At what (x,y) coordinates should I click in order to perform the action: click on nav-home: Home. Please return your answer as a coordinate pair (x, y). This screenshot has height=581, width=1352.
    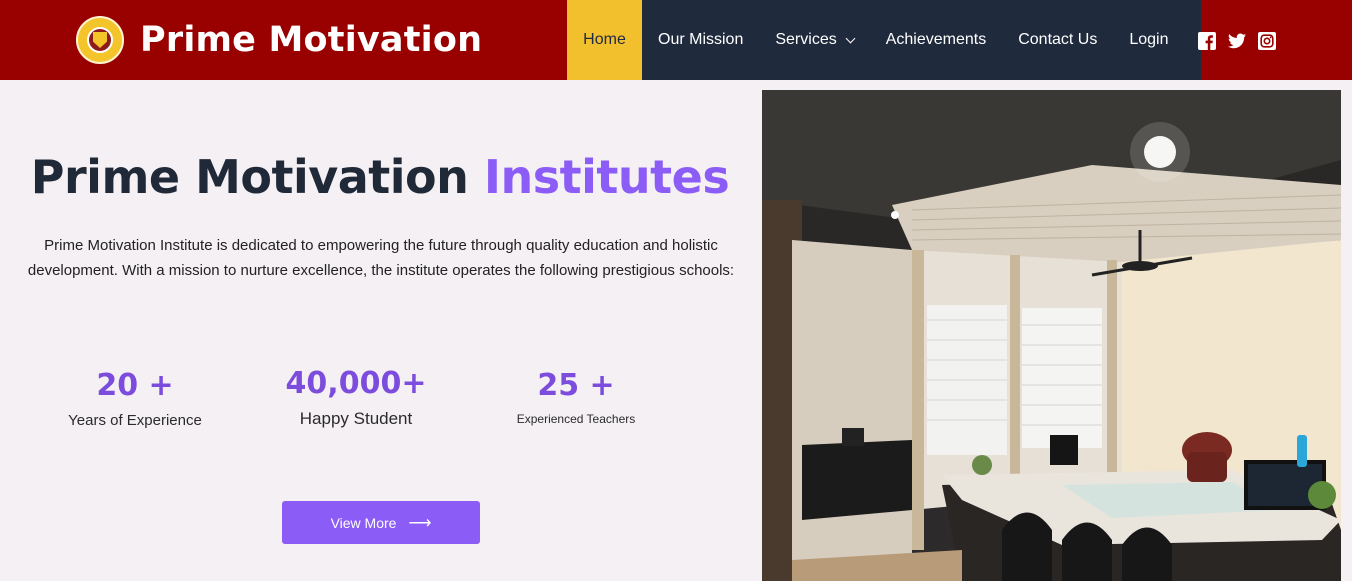
    Looking at the image, I should click on (604, 40).